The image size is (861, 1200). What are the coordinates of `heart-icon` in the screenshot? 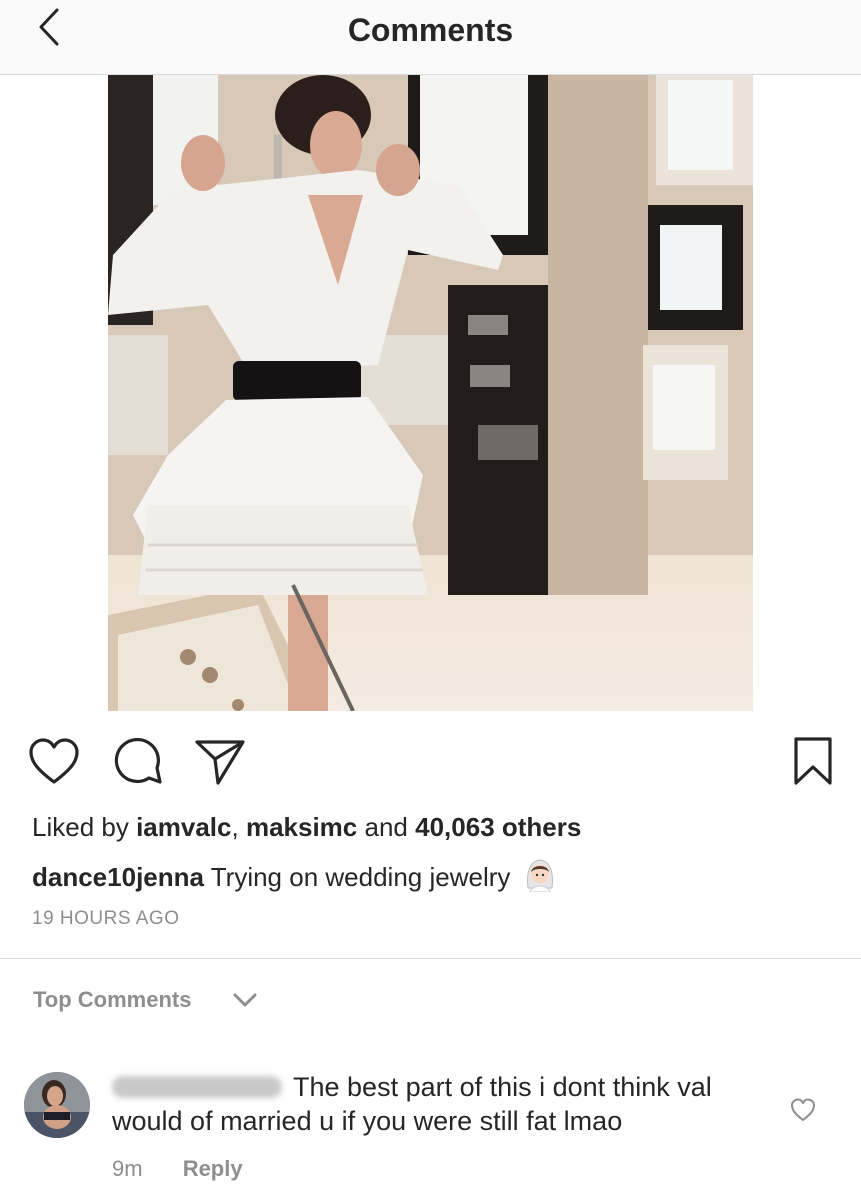 It's located at (54, 762).